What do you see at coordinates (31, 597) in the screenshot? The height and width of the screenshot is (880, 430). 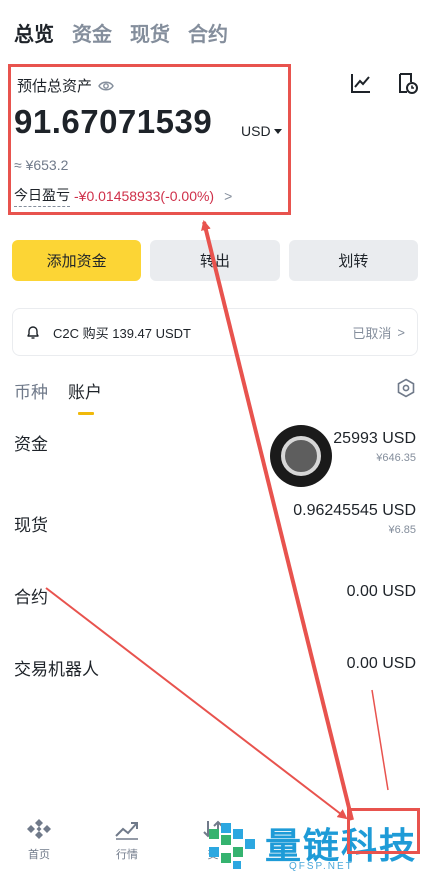 I see `account-name: 合约` at bounding box center [31, 597].